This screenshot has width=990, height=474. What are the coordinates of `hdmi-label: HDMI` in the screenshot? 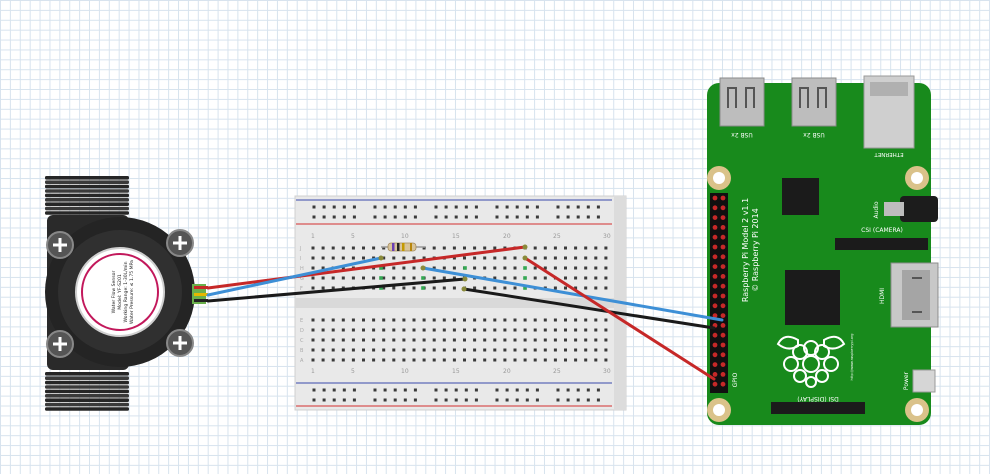 It's located at (882, 296).